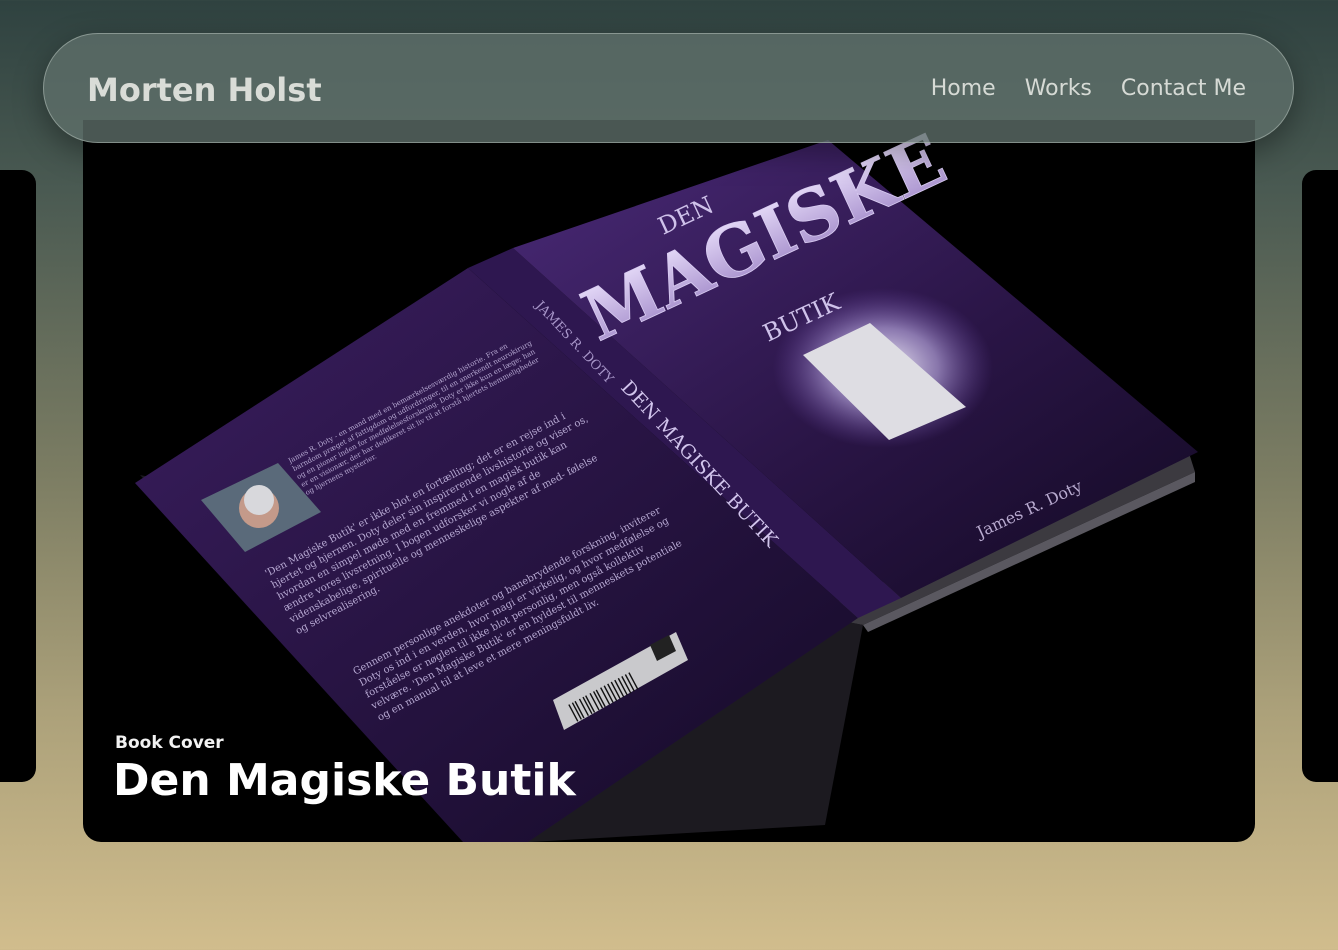 The image size is (1338, 950). What do you see at coordinates (204, 90) in the screenshot?
I see `brand-logo: Morten Holst` at bounding box center [204, 90].